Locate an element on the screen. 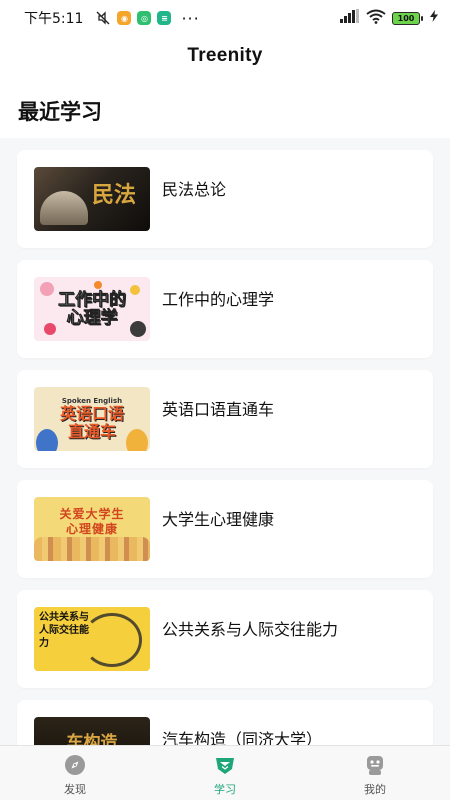  app-notification-icon: ≡ is located at coordinates (164, 18).